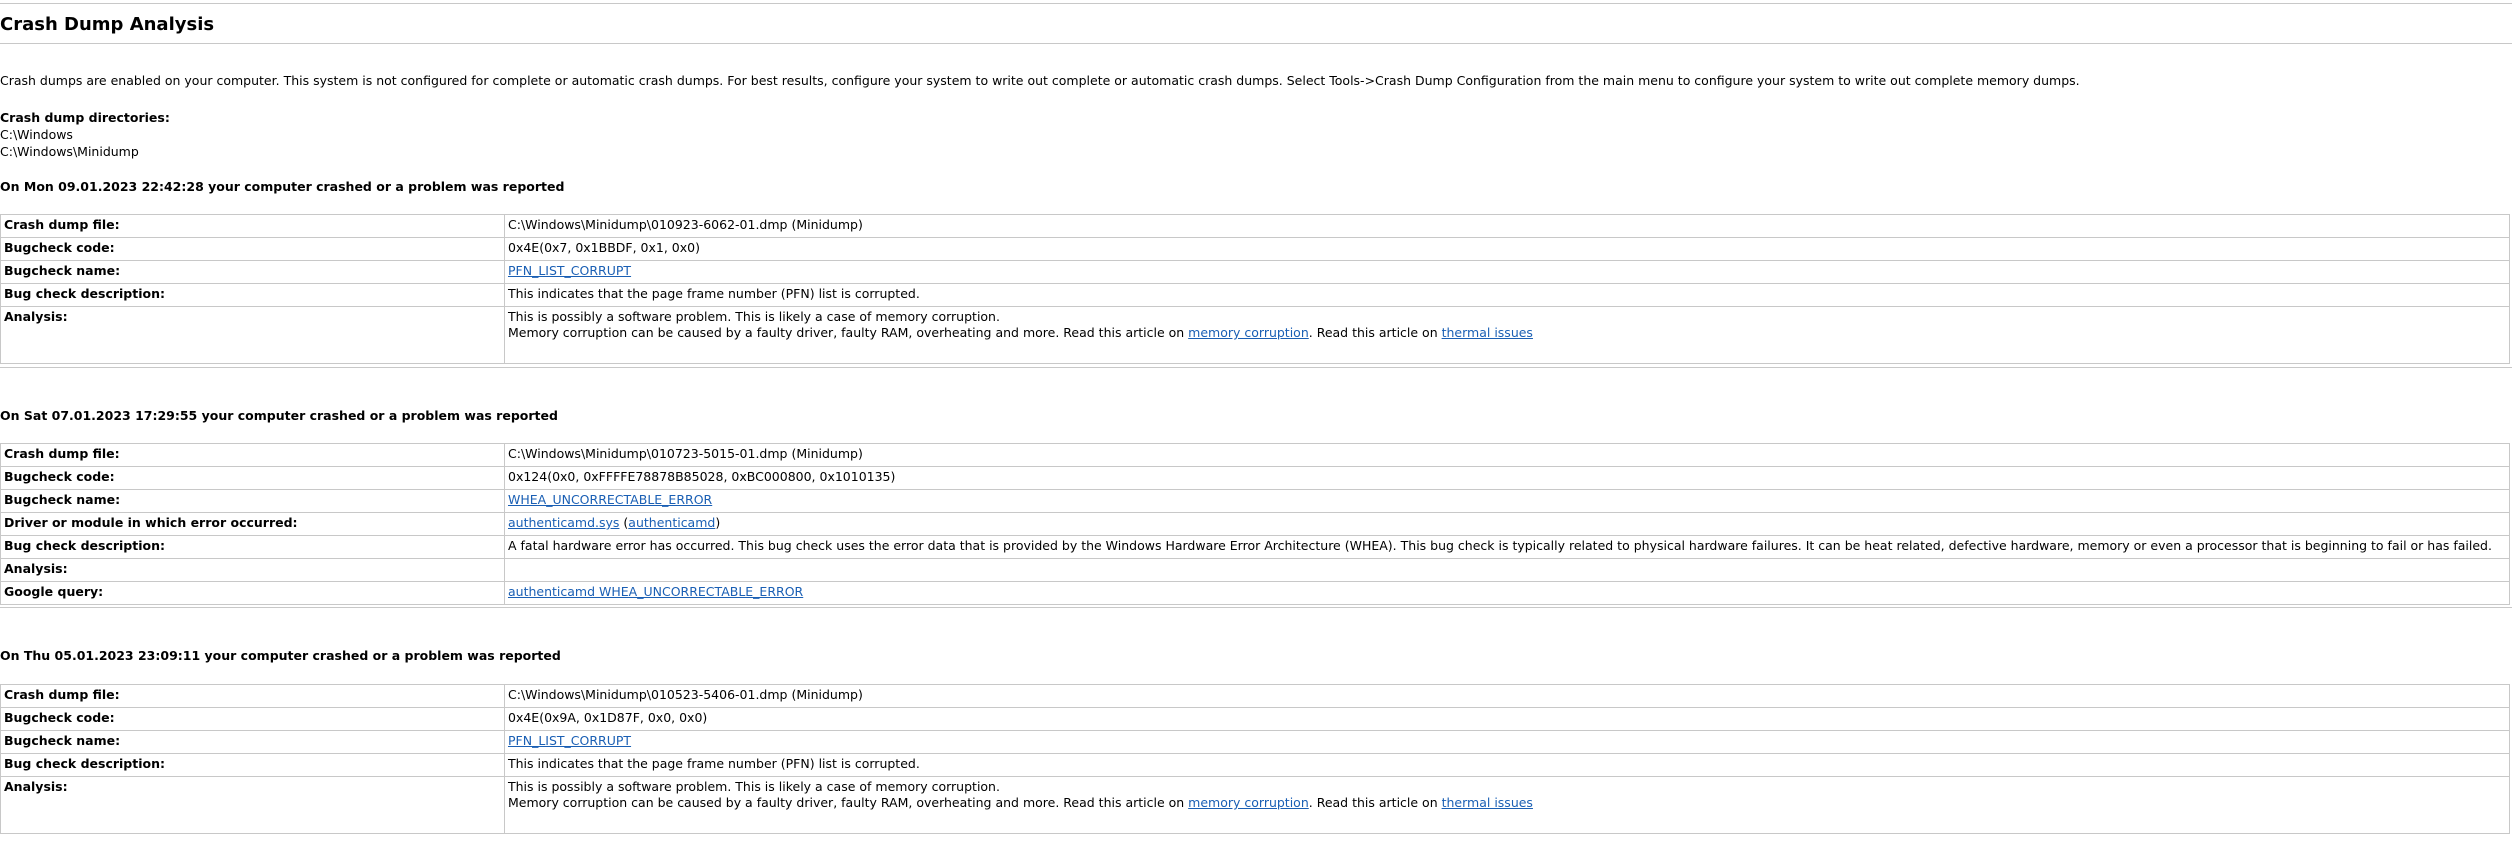 Image resolution: width=2512 pixels, height=848 pixels. I want to click on bugcheck-code-value: 0x4E(0x7, 0x1BBDF, 0x1, 0x0), so click(1507, 249).